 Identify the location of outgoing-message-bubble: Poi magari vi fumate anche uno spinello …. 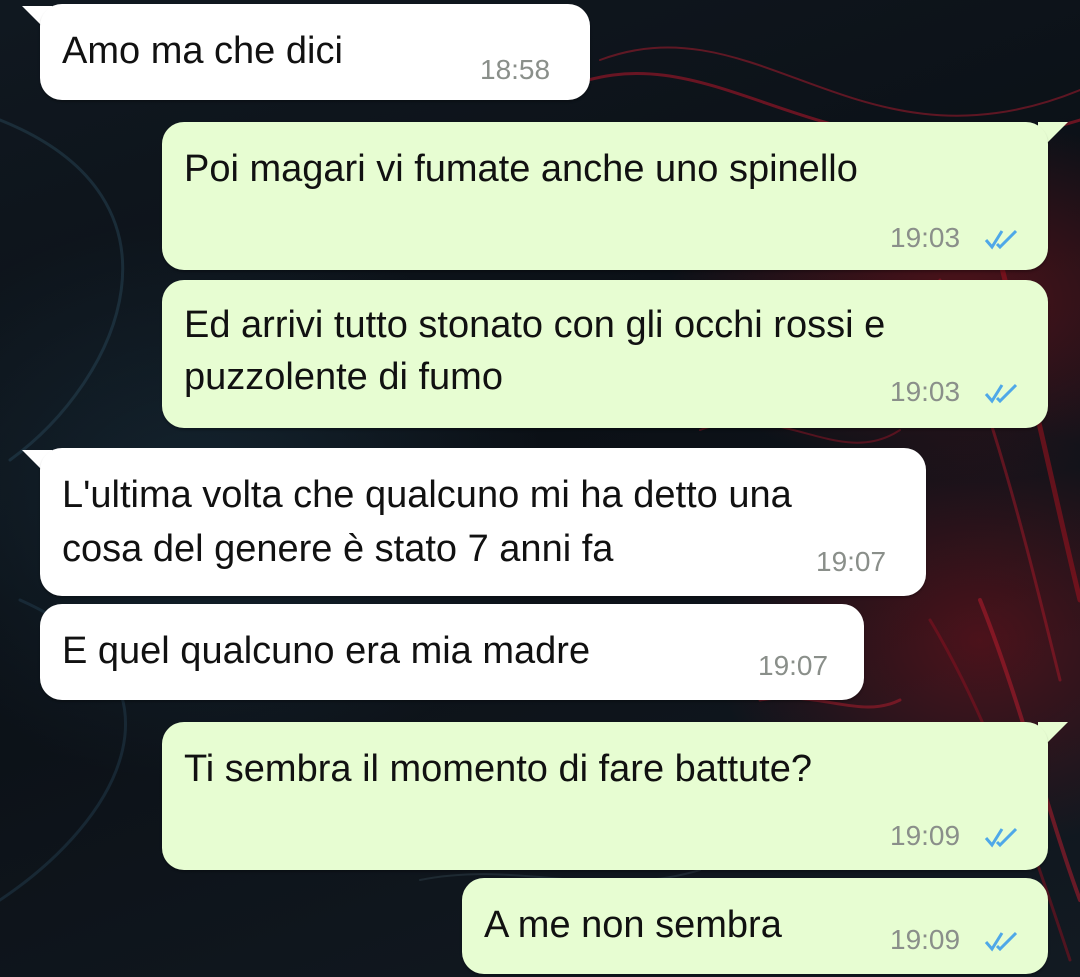
(605, 196).